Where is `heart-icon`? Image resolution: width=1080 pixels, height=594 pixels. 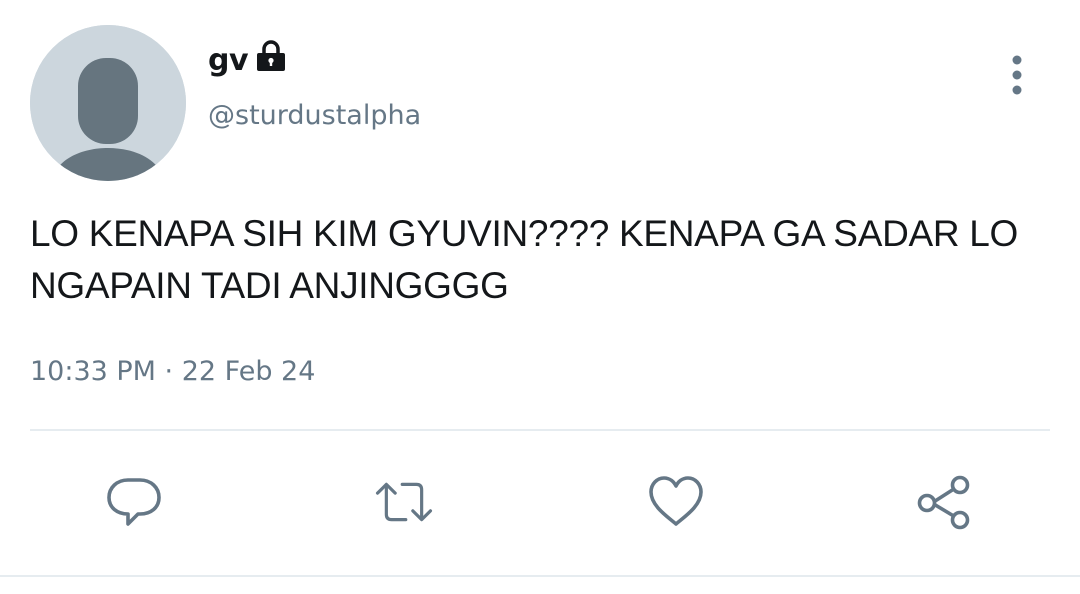
heart-icon is located at coordinates (676, 501).